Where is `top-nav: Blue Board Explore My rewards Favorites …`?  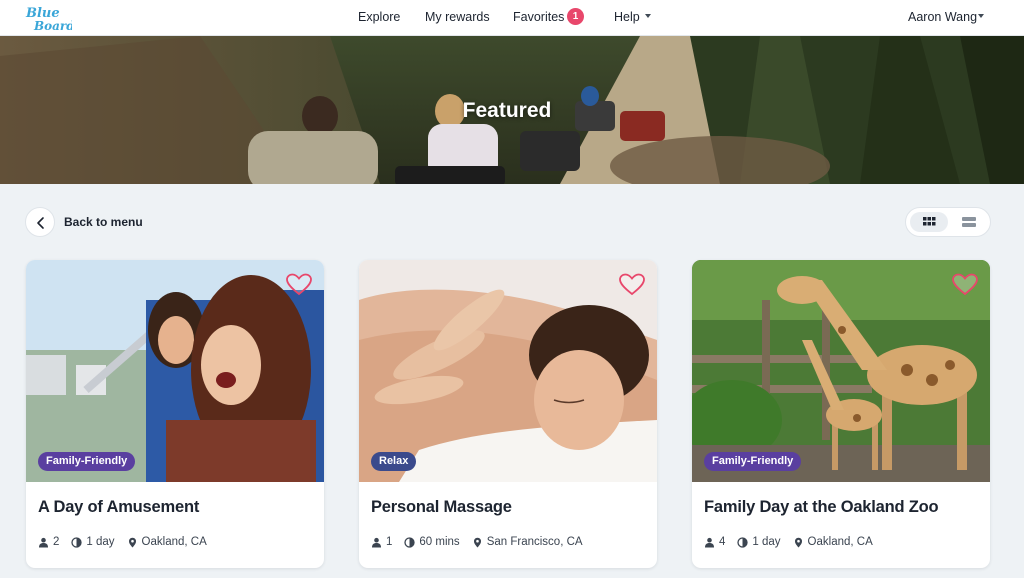
top-nav: Blue Board Explore My rewards Favorites … is located at coordinates (512, 18).